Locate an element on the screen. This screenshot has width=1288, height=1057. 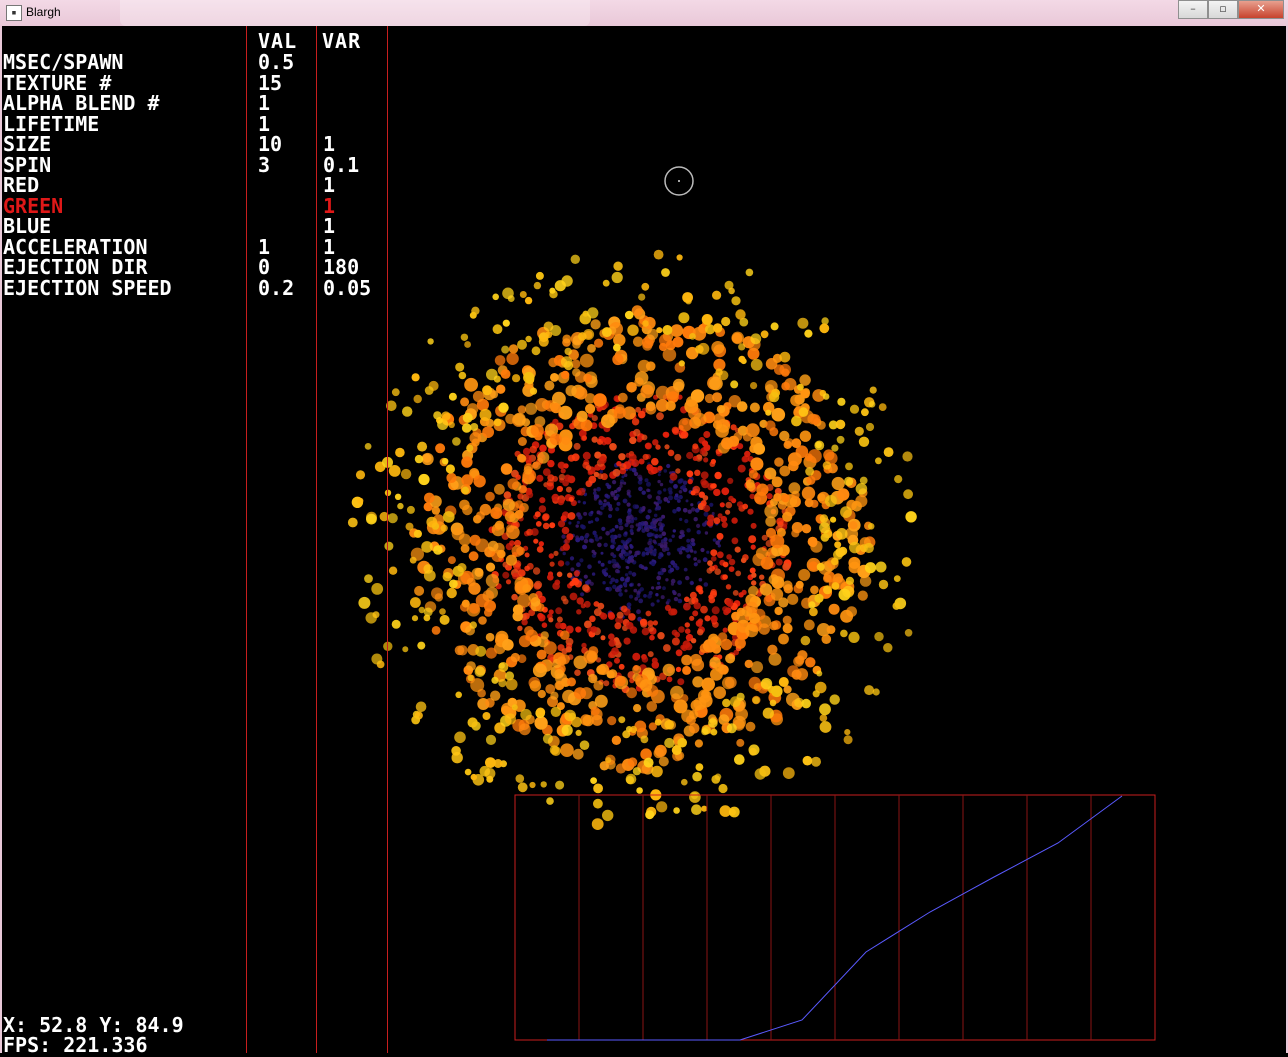
header-var: VAR is located at coordinates (342, 41).